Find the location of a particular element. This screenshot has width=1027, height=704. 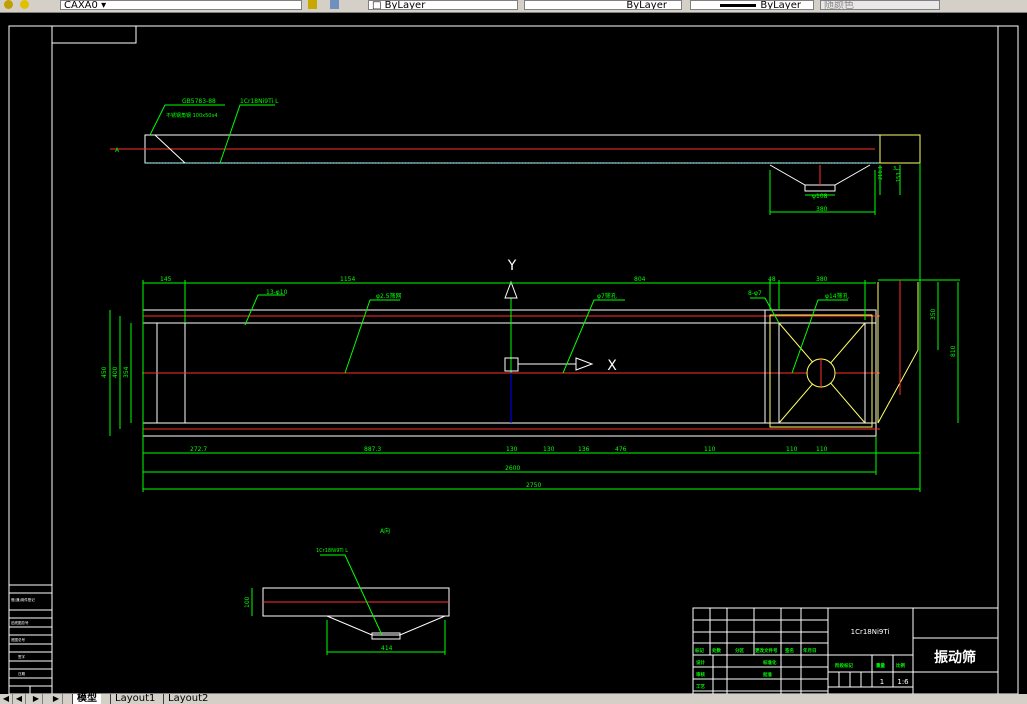

dim-label: 350 is located at coordinates (933, 314).